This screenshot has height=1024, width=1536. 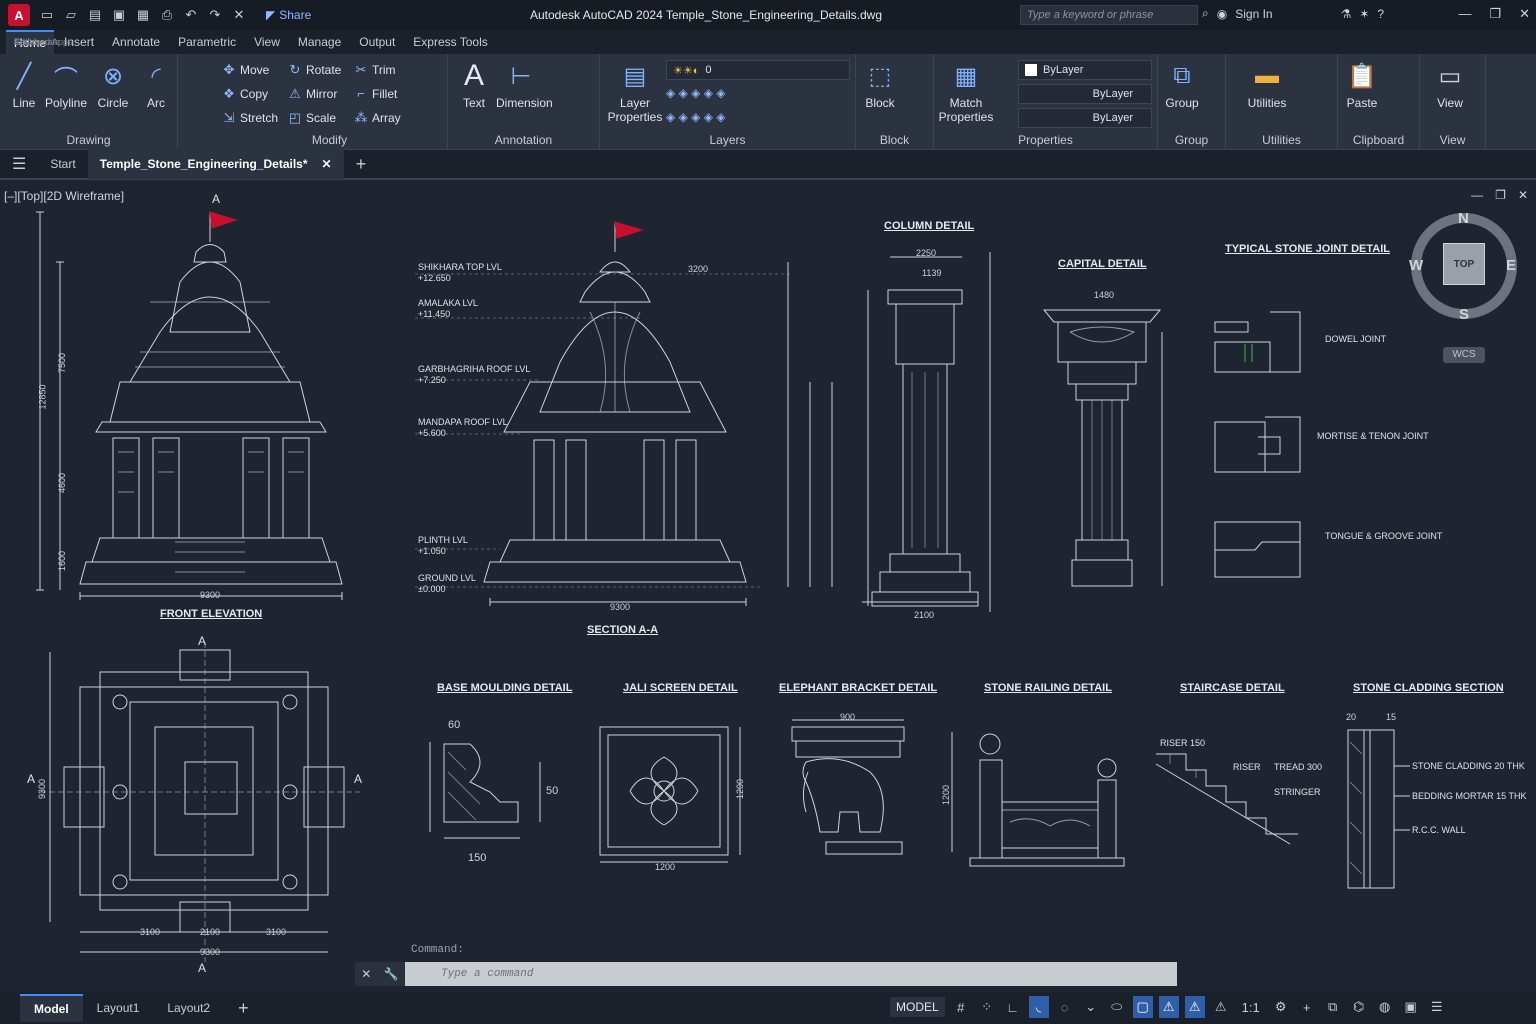 I want to click on settings-gear-icon: ⚙, so click(x=1281, y=1007).